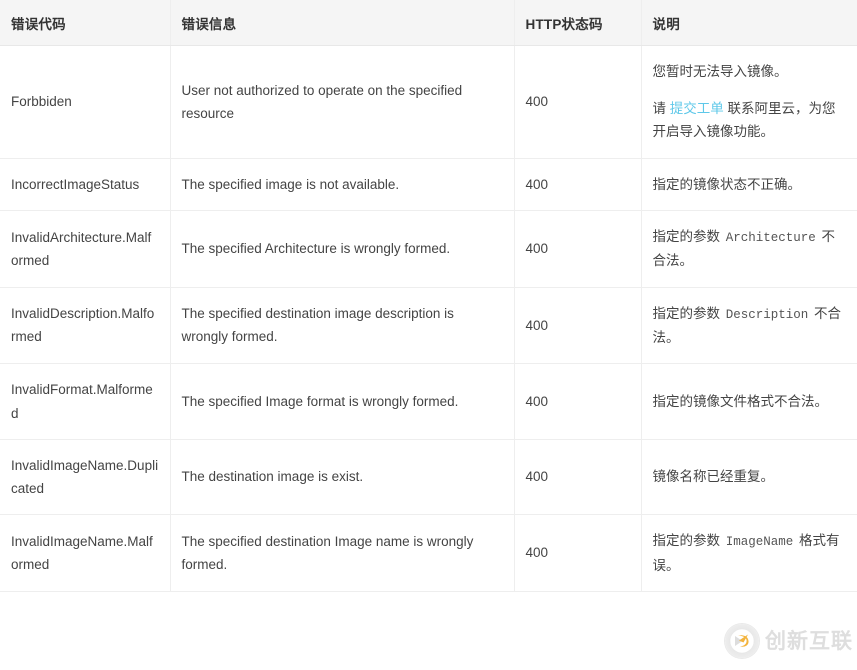 The image size is (857, 670). Describe the element at coordinates (661, 109) in the screenshot. I see `description-prefix: 请` at that location.